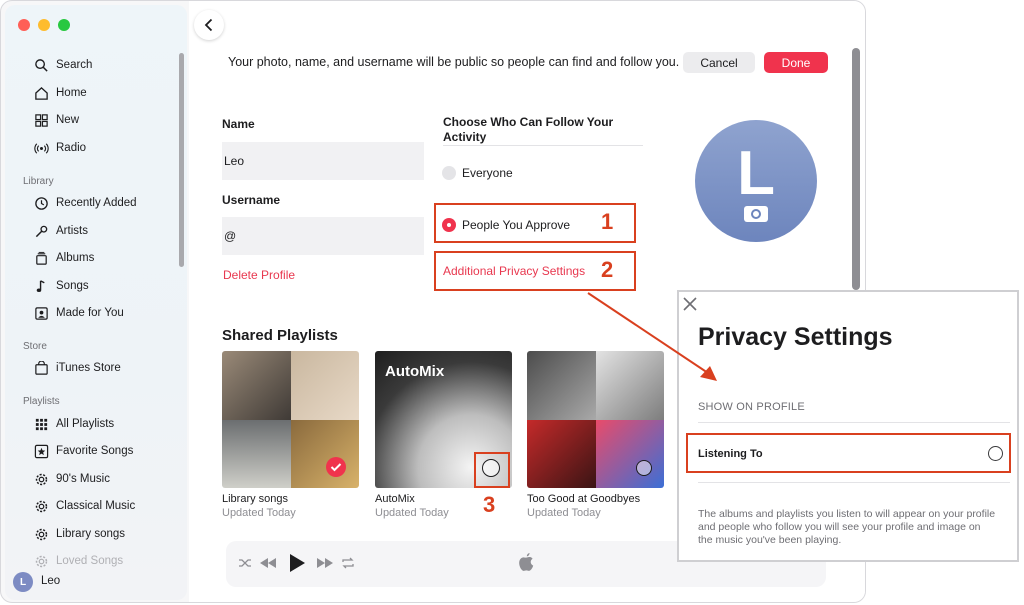  What do you see at coordinates (652, 336) in the screenshot?
I see `annotation-arrow` at bounding box center [652, 336].